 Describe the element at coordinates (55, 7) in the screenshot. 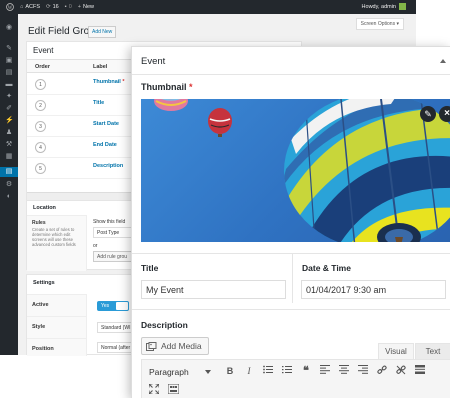

I see `updates-count: 16` at that location.